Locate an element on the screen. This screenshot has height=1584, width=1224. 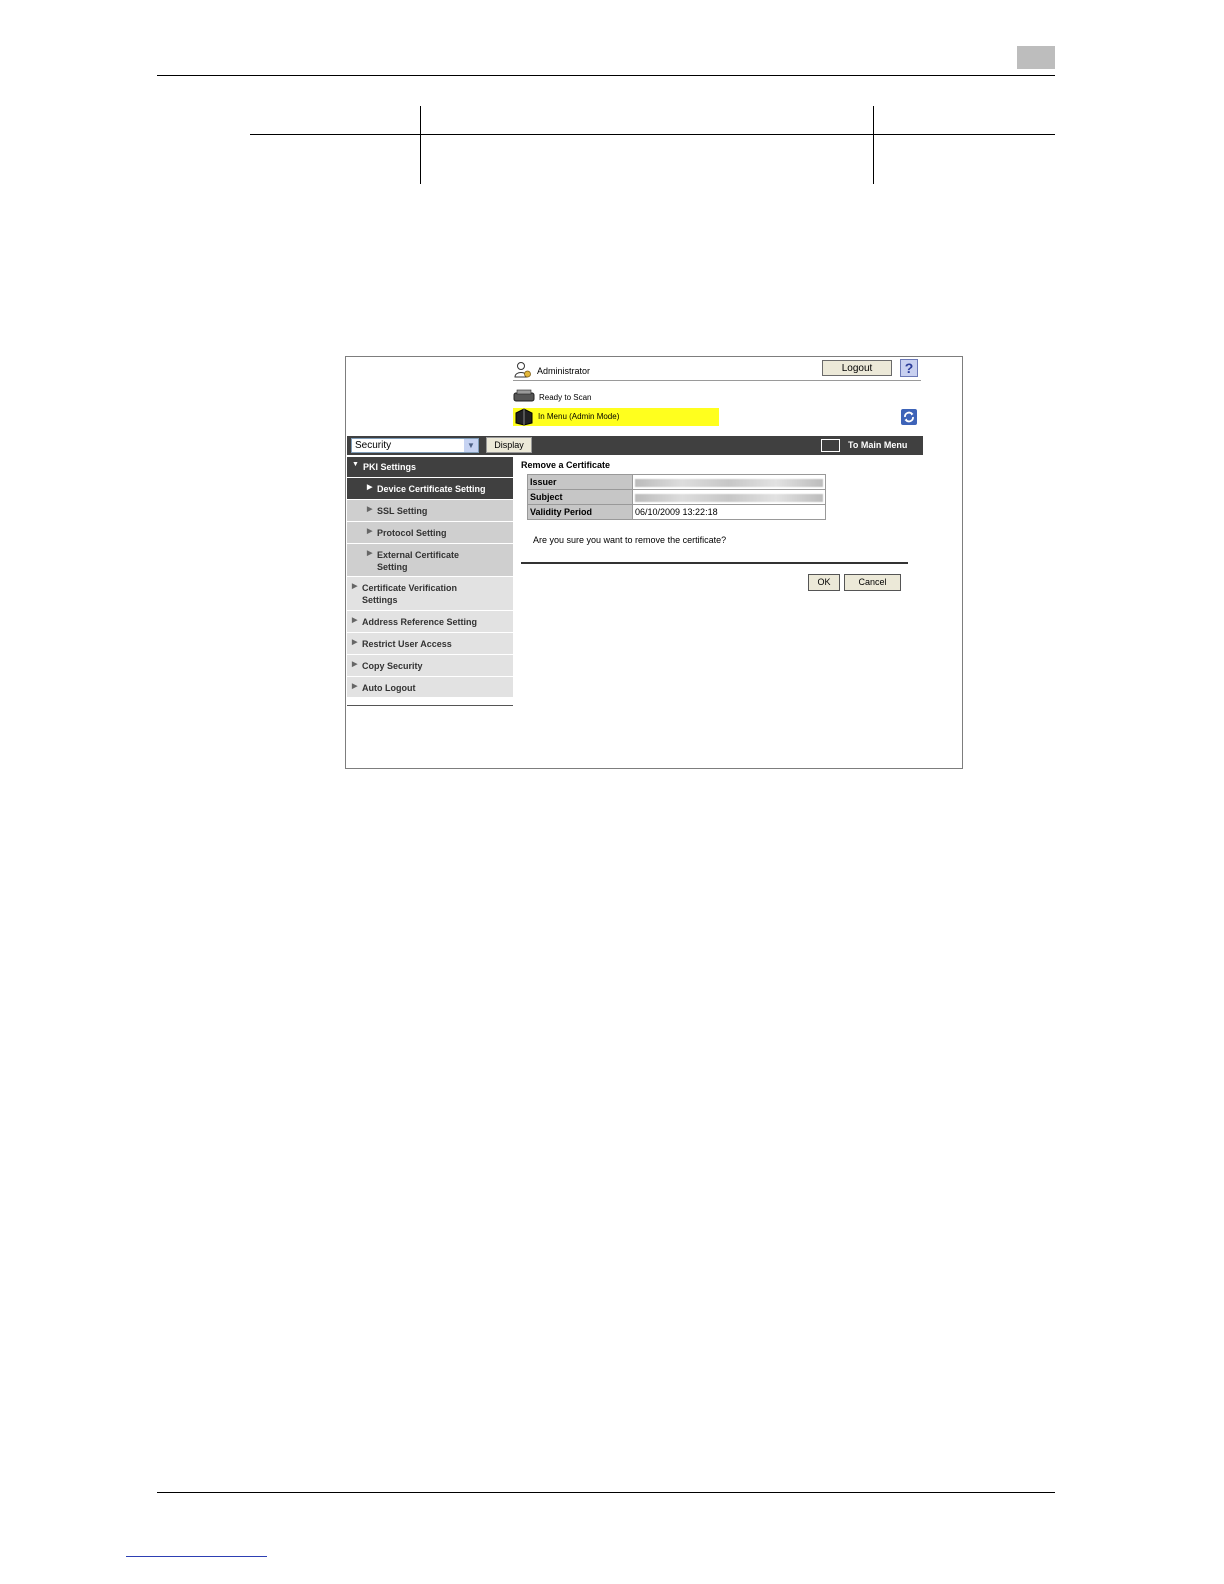
ok-button: OK is located at coordinates (824, 582).